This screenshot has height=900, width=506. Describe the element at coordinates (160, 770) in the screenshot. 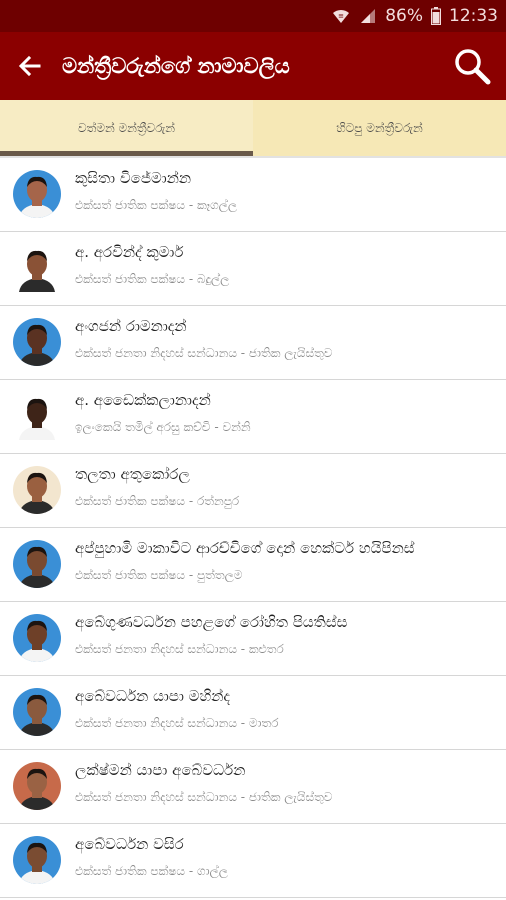

I see `member-name: ලක්ෂ්මන් යාපා අබේවර්ධන` at that location.